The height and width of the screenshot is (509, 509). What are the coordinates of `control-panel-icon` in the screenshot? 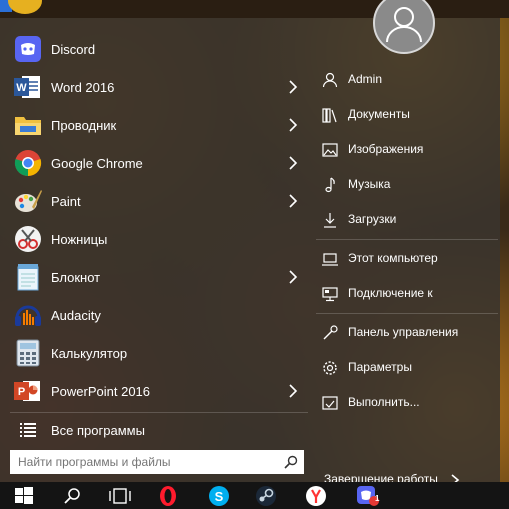 It's located at (330, 332).